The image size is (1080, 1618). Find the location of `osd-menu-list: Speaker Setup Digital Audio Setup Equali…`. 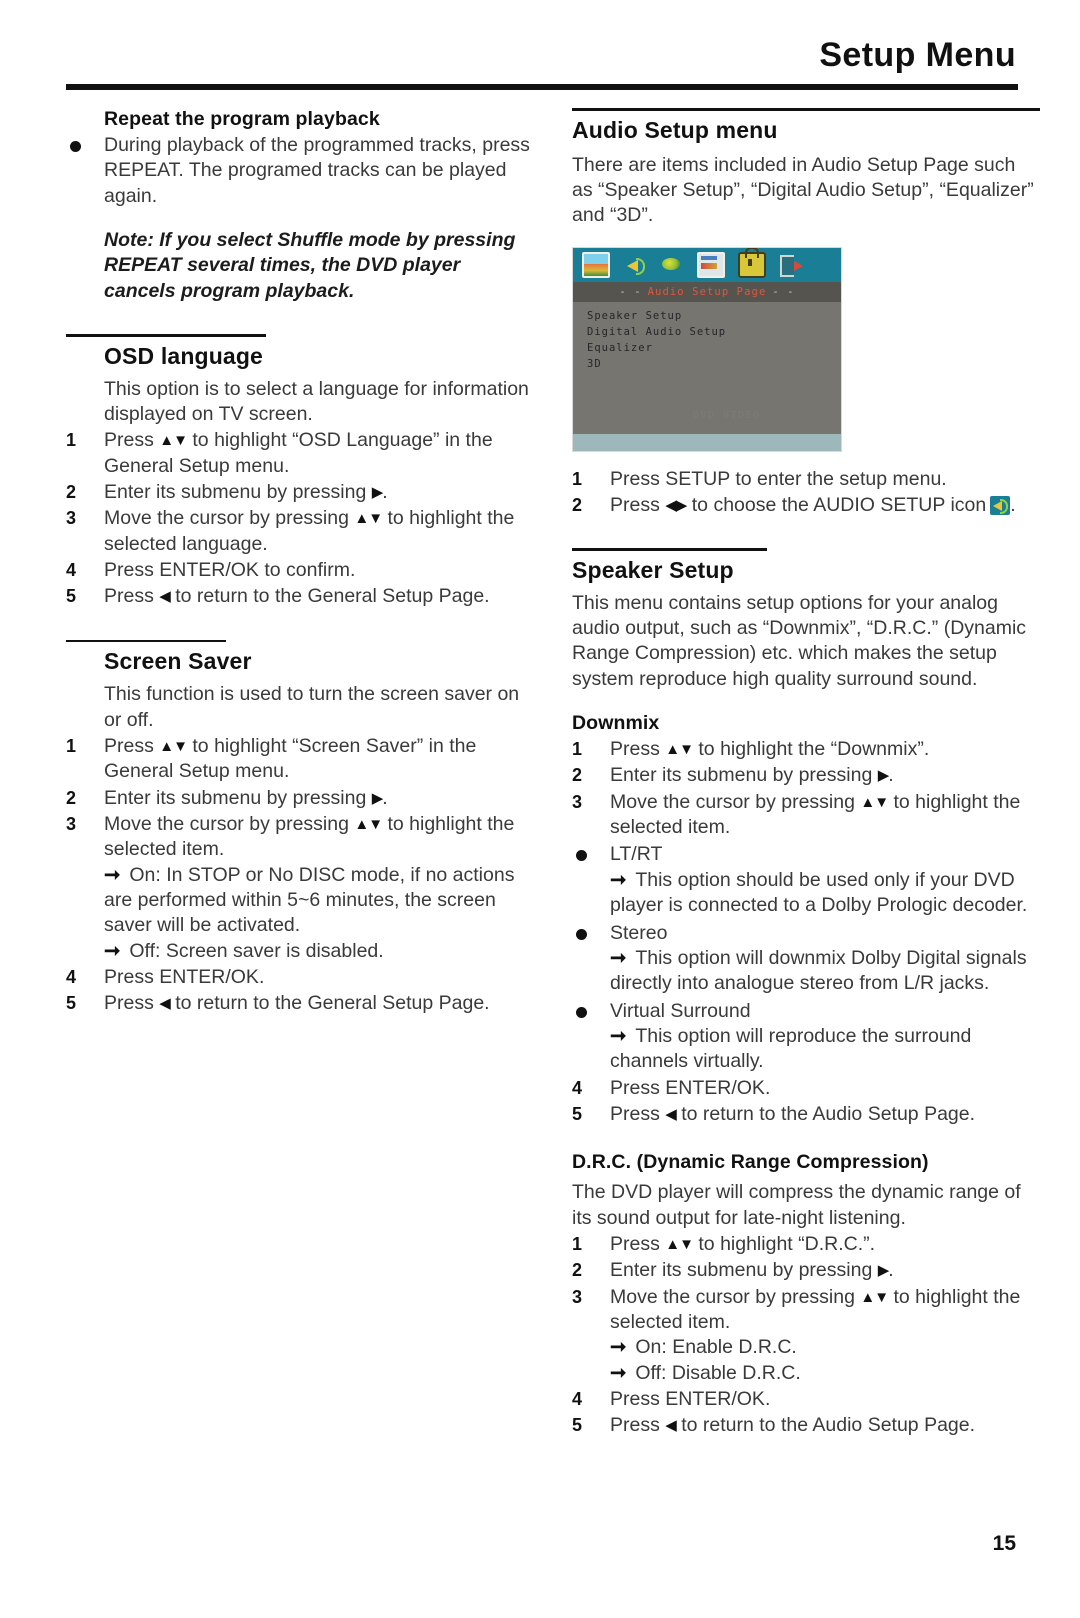

osd-menu-list: Speaker Setup Digital Audio Setup Equali… is located at coordinates (707, 337).